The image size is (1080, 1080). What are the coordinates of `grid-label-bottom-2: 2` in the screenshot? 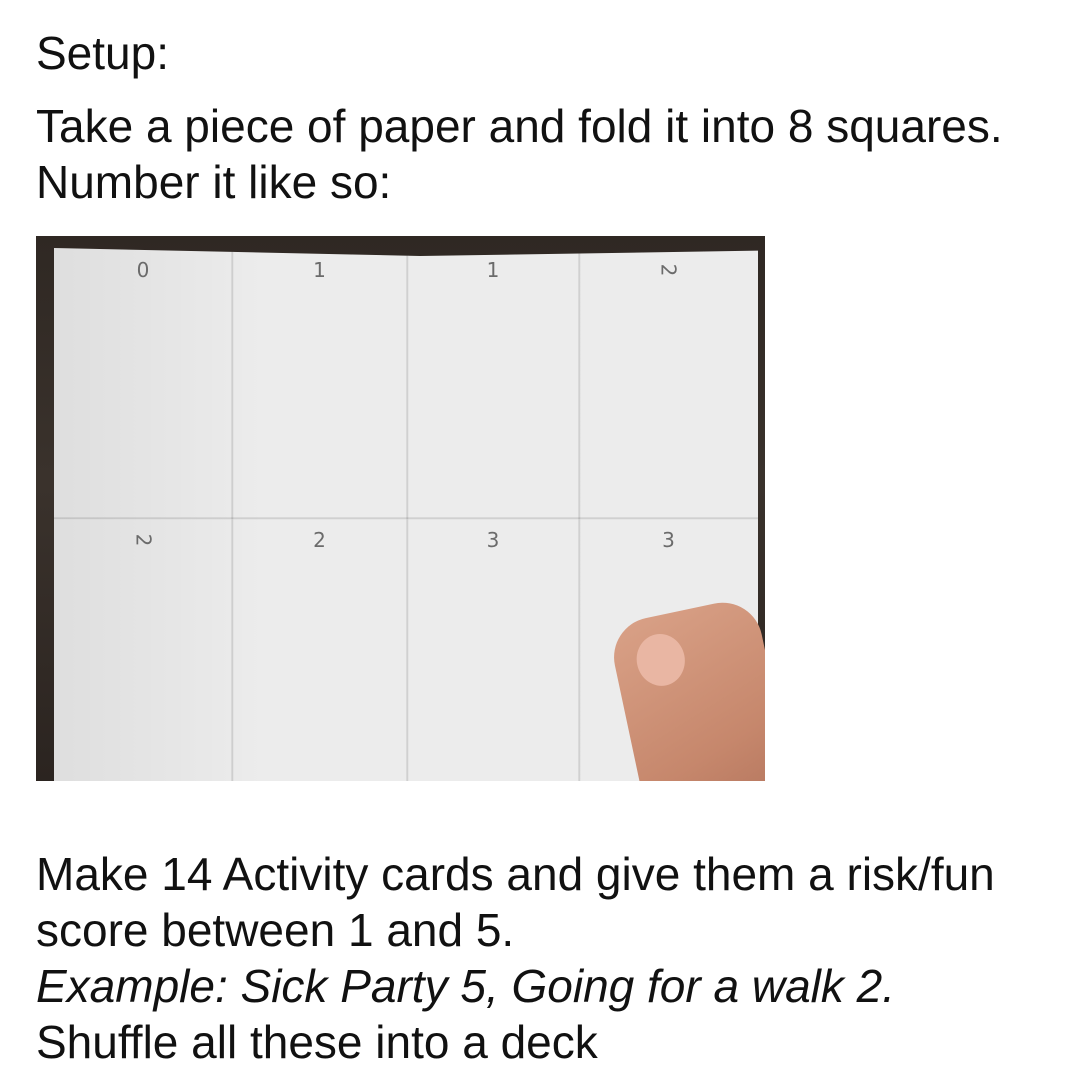 It's located at (319, 540).